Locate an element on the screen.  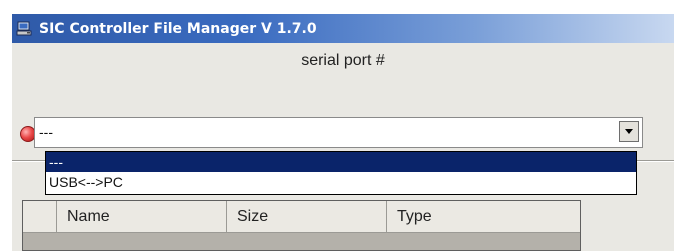
column-header-name: Name is located at coordinates (142, 216).